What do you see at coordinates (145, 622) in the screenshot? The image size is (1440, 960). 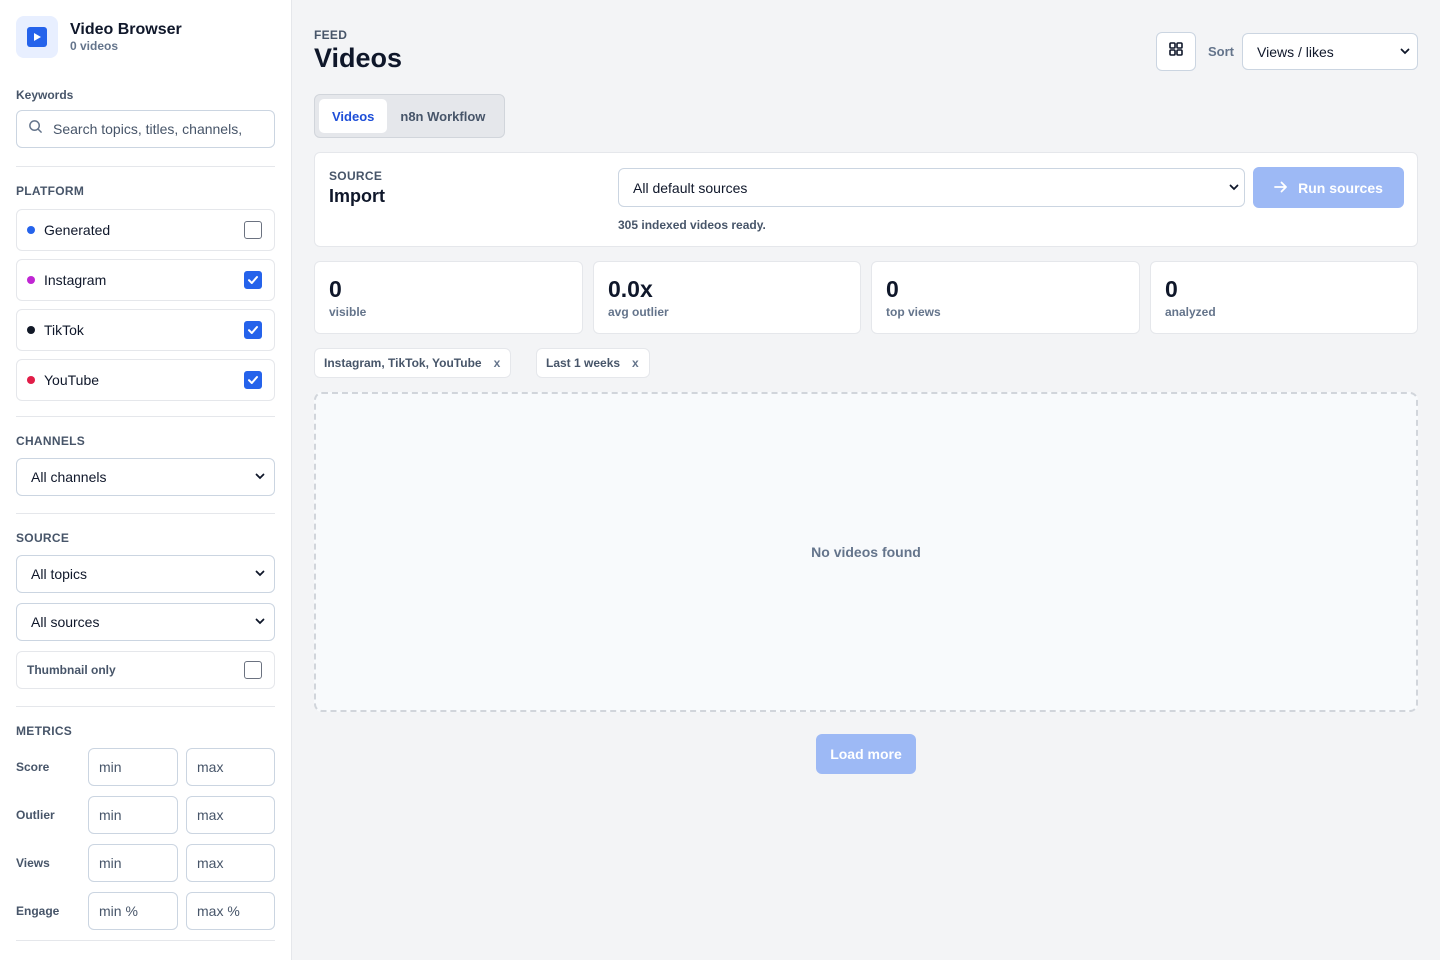 I see `sources-select: All sources` at bounding box center [145, 622].